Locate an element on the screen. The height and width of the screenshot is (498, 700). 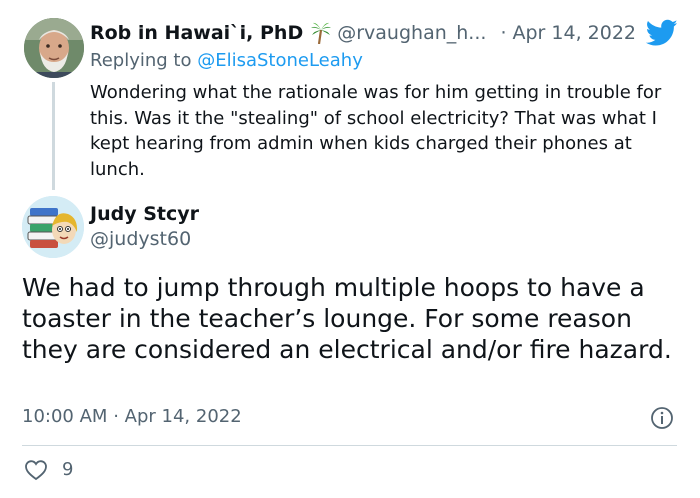
replying-to-line: Replying to @ElisaStoneLeahy is located at coordinates (226, 60).